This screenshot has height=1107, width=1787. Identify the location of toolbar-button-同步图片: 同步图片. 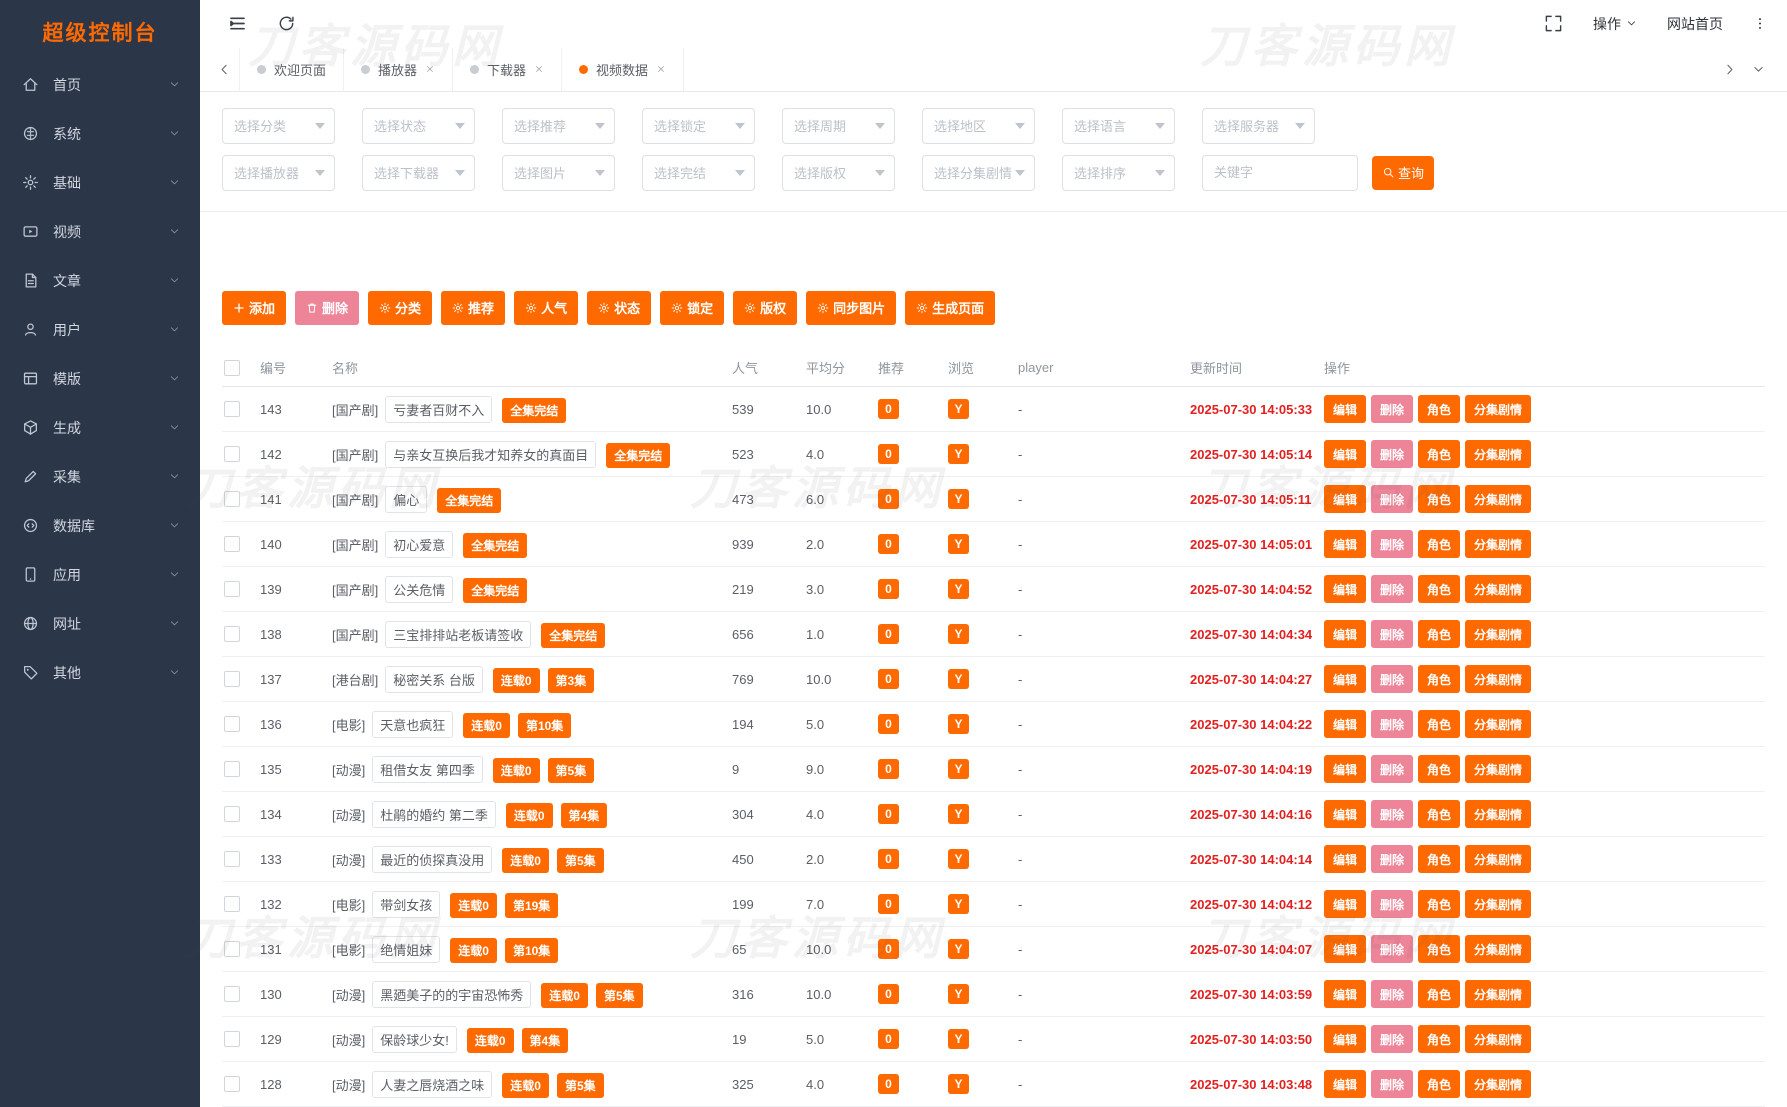
(851, 307).